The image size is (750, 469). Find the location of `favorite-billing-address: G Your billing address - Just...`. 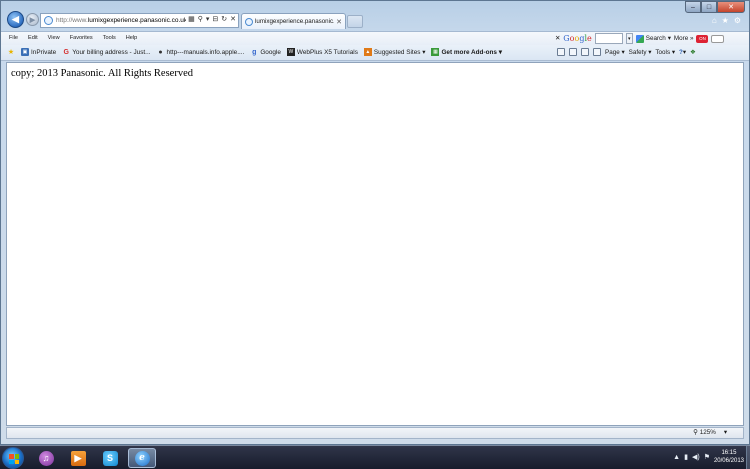

favorite-billing-address: G Your billing address - Just... is located at coordinates (106, 52).